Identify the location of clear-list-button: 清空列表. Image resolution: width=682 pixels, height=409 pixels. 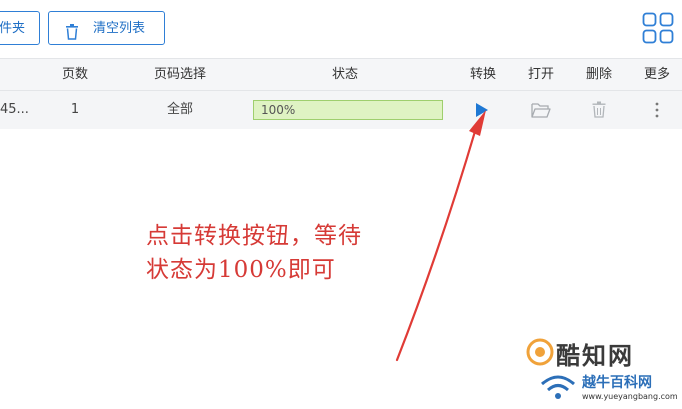
(106, 28).